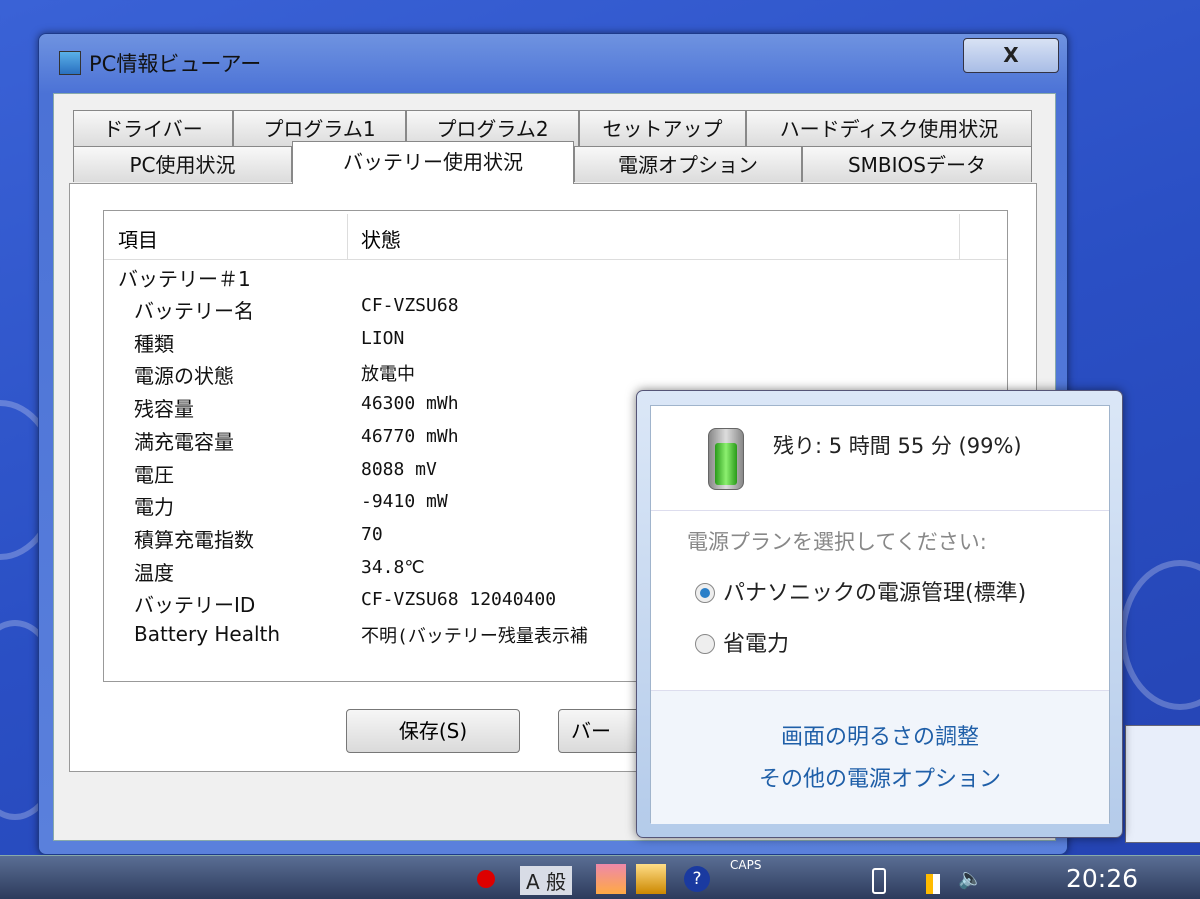  I want to click on alert-icon, so click(486, 879).